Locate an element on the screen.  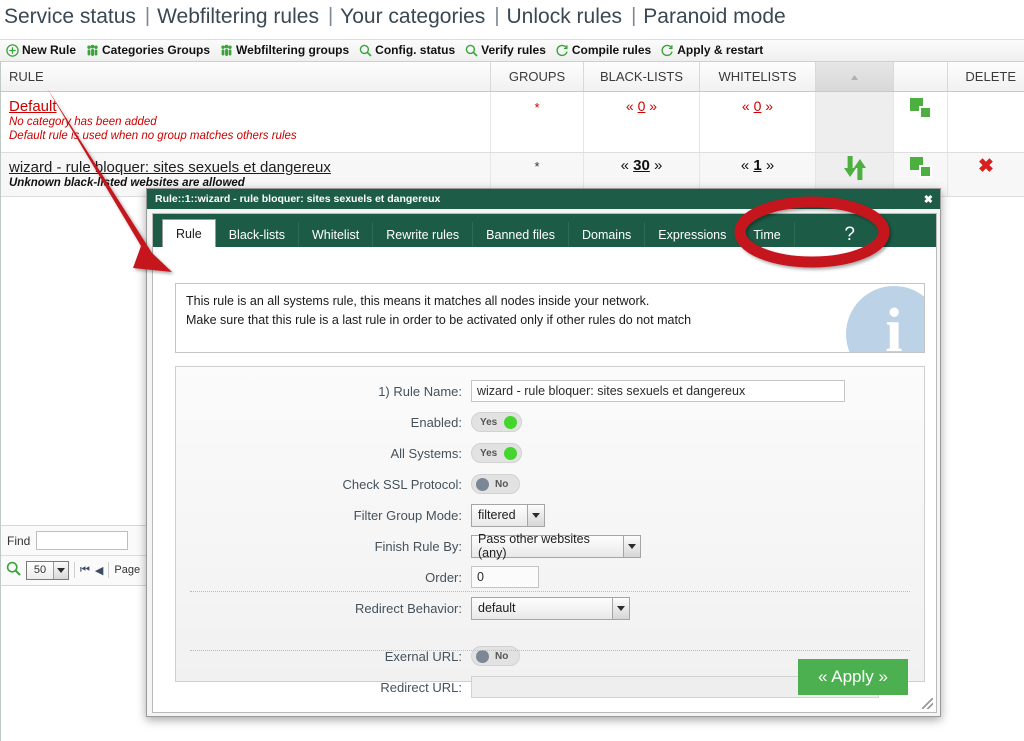
redirect-url-label: Redirect URL: is located at coordinates (421, 687).